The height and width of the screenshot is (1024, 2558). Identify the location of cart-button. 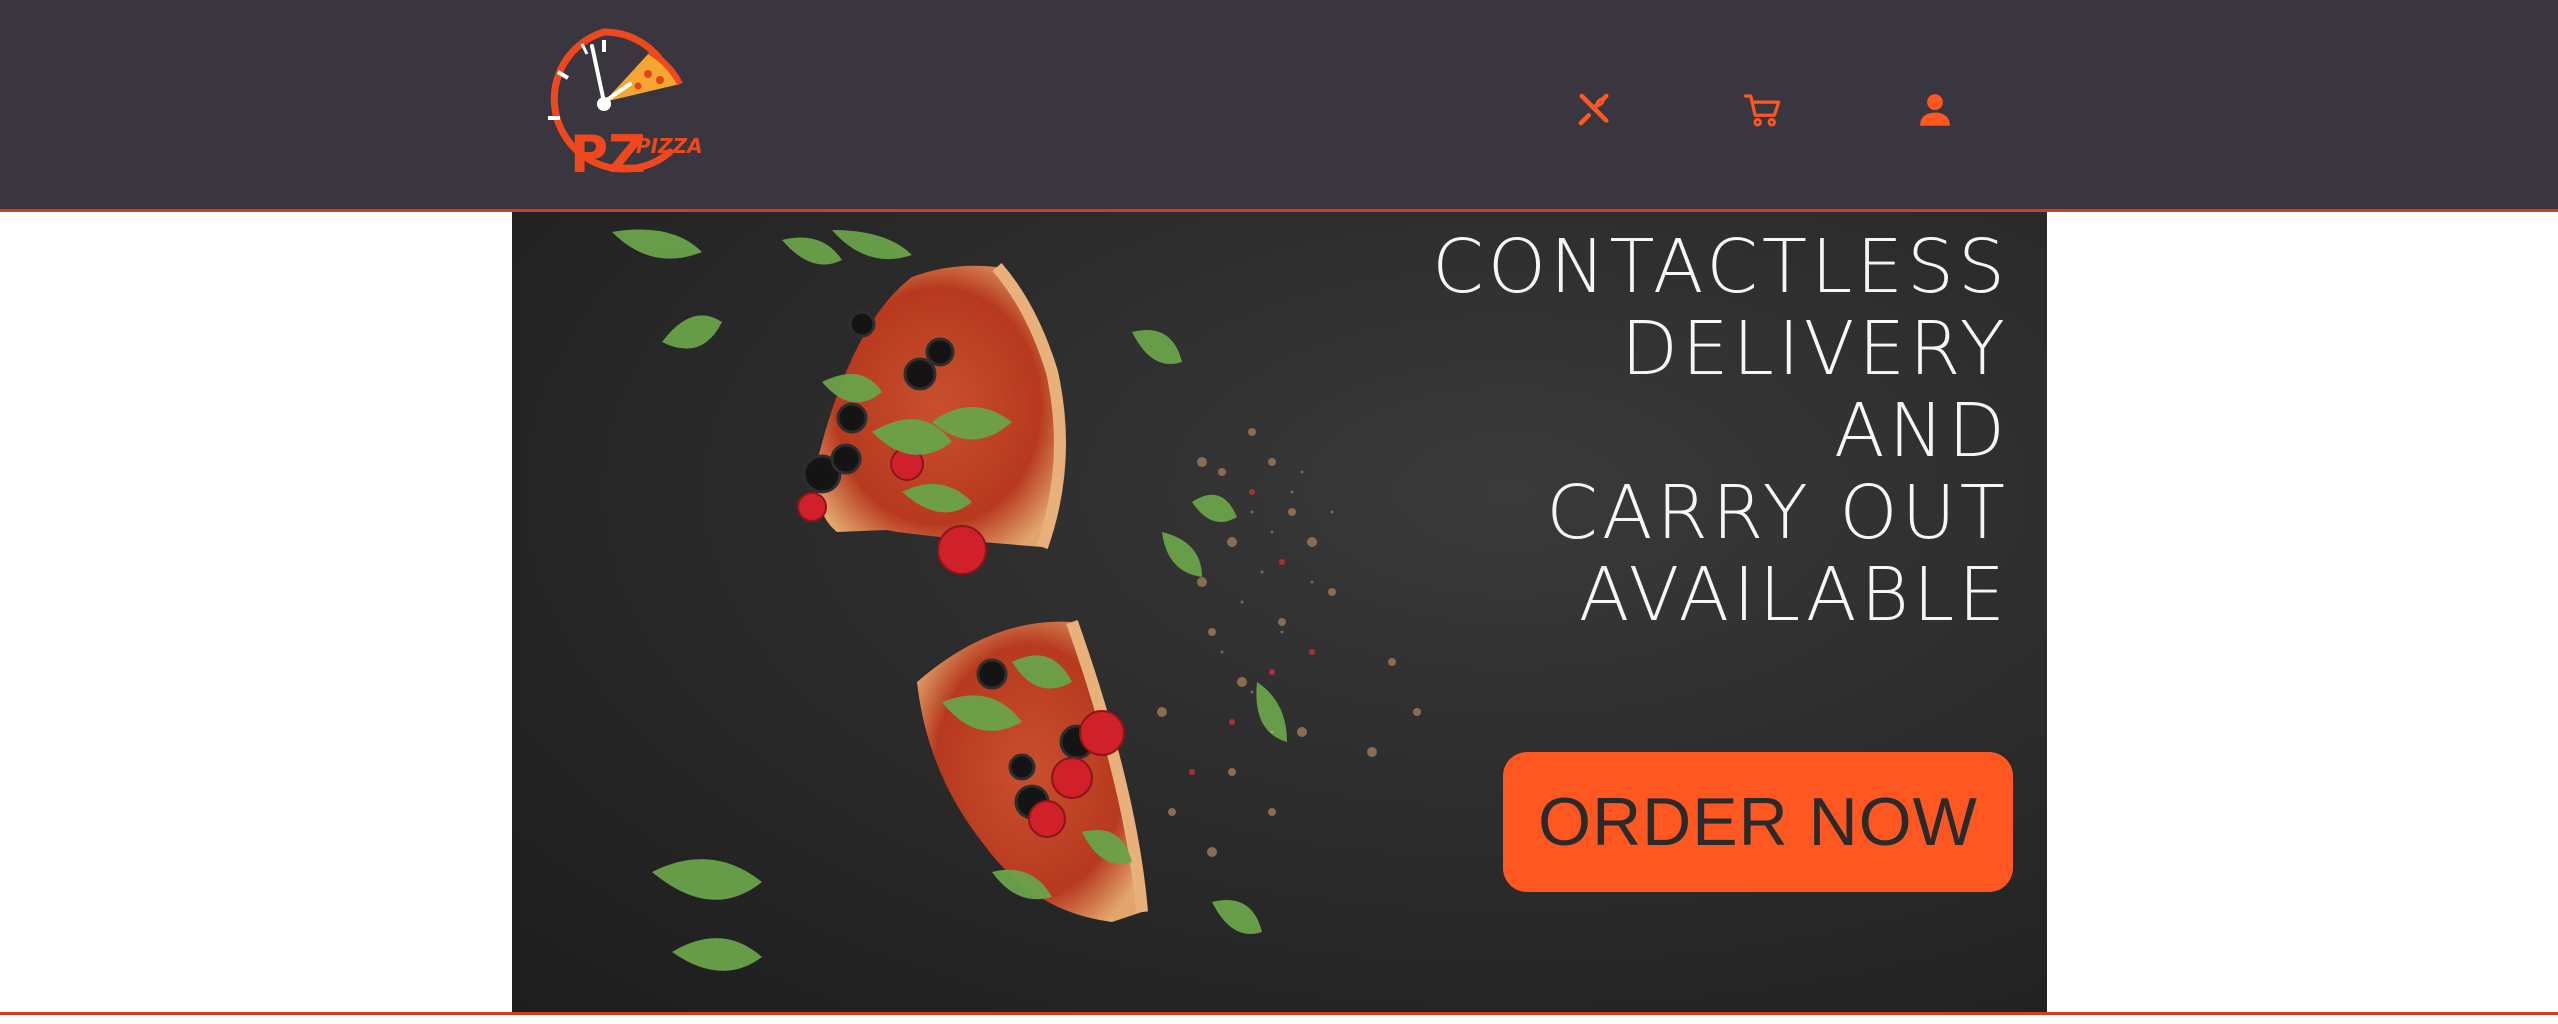
(1763, 110).